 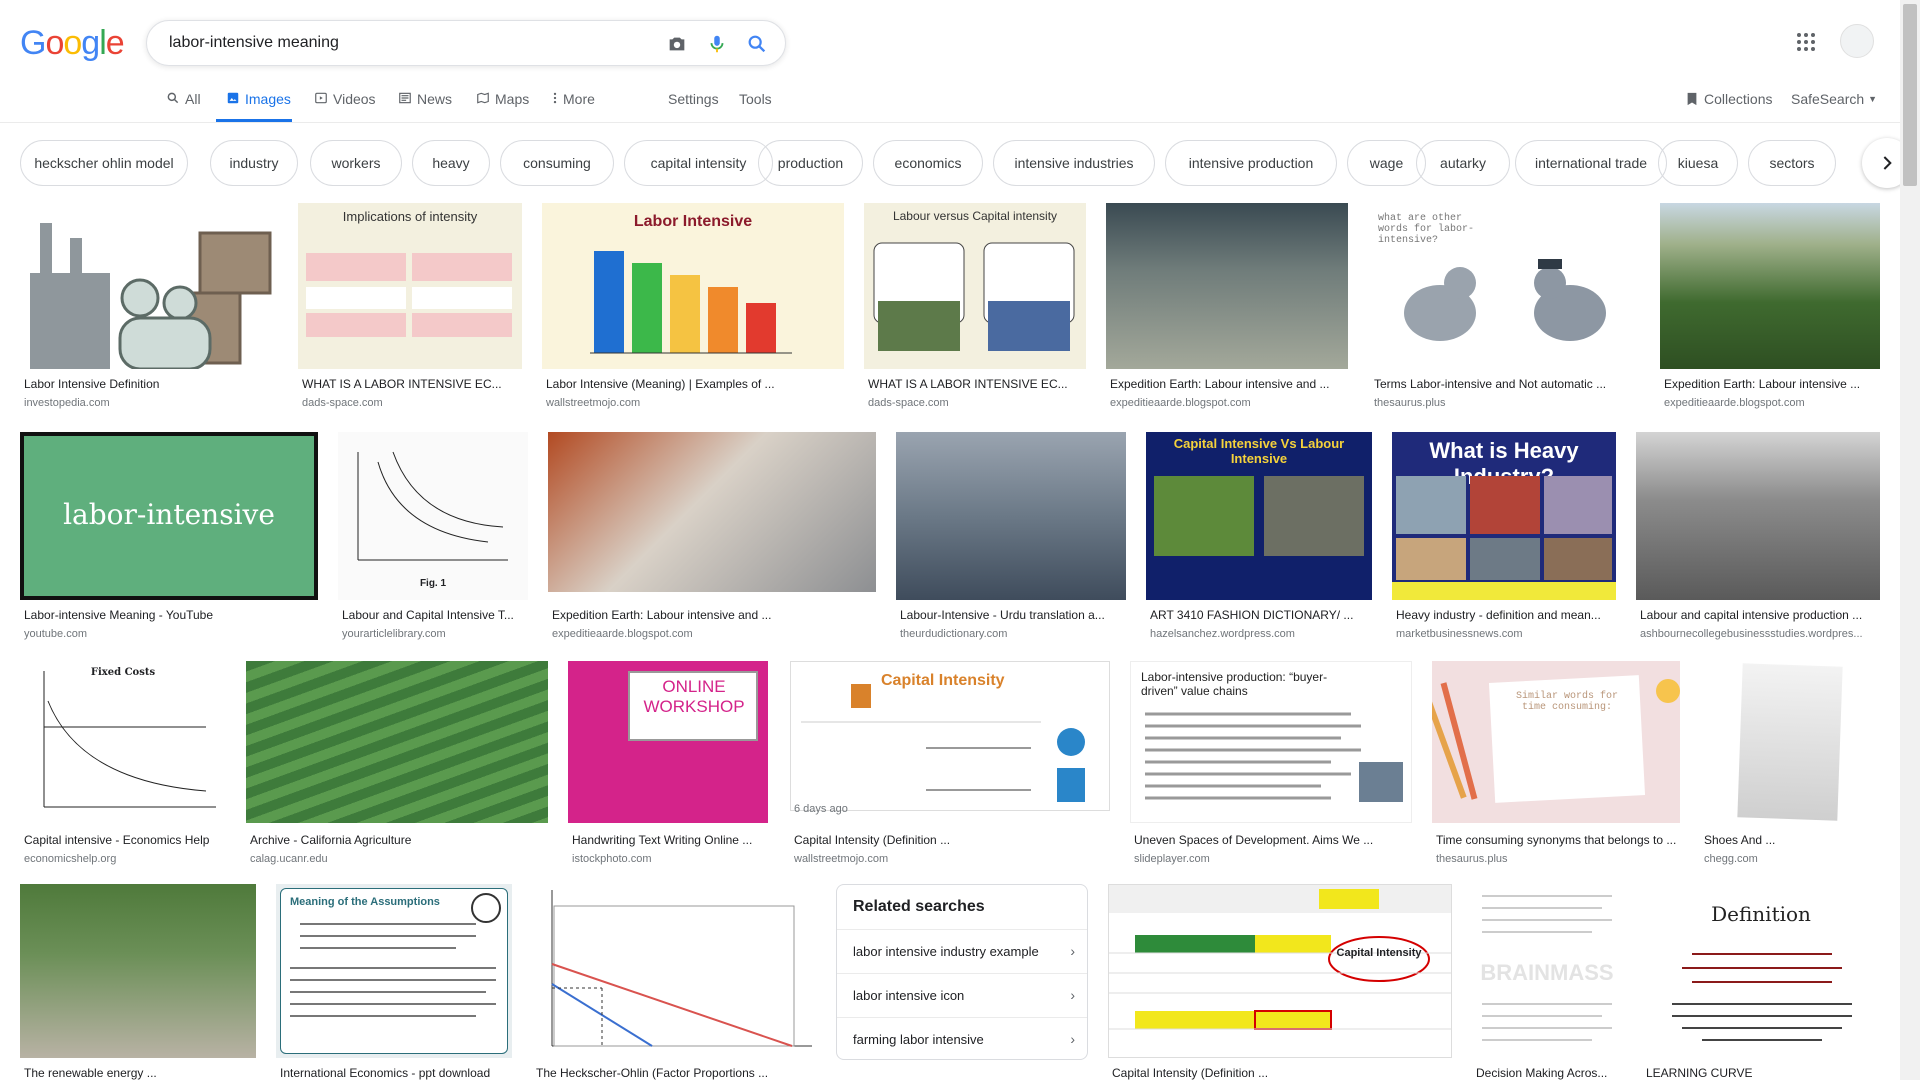 What do you see at coordinates (1763, 1073) in the screenshot?
I see `result-title: LEARNING CURVE` at bounding box center [1763, 1073].